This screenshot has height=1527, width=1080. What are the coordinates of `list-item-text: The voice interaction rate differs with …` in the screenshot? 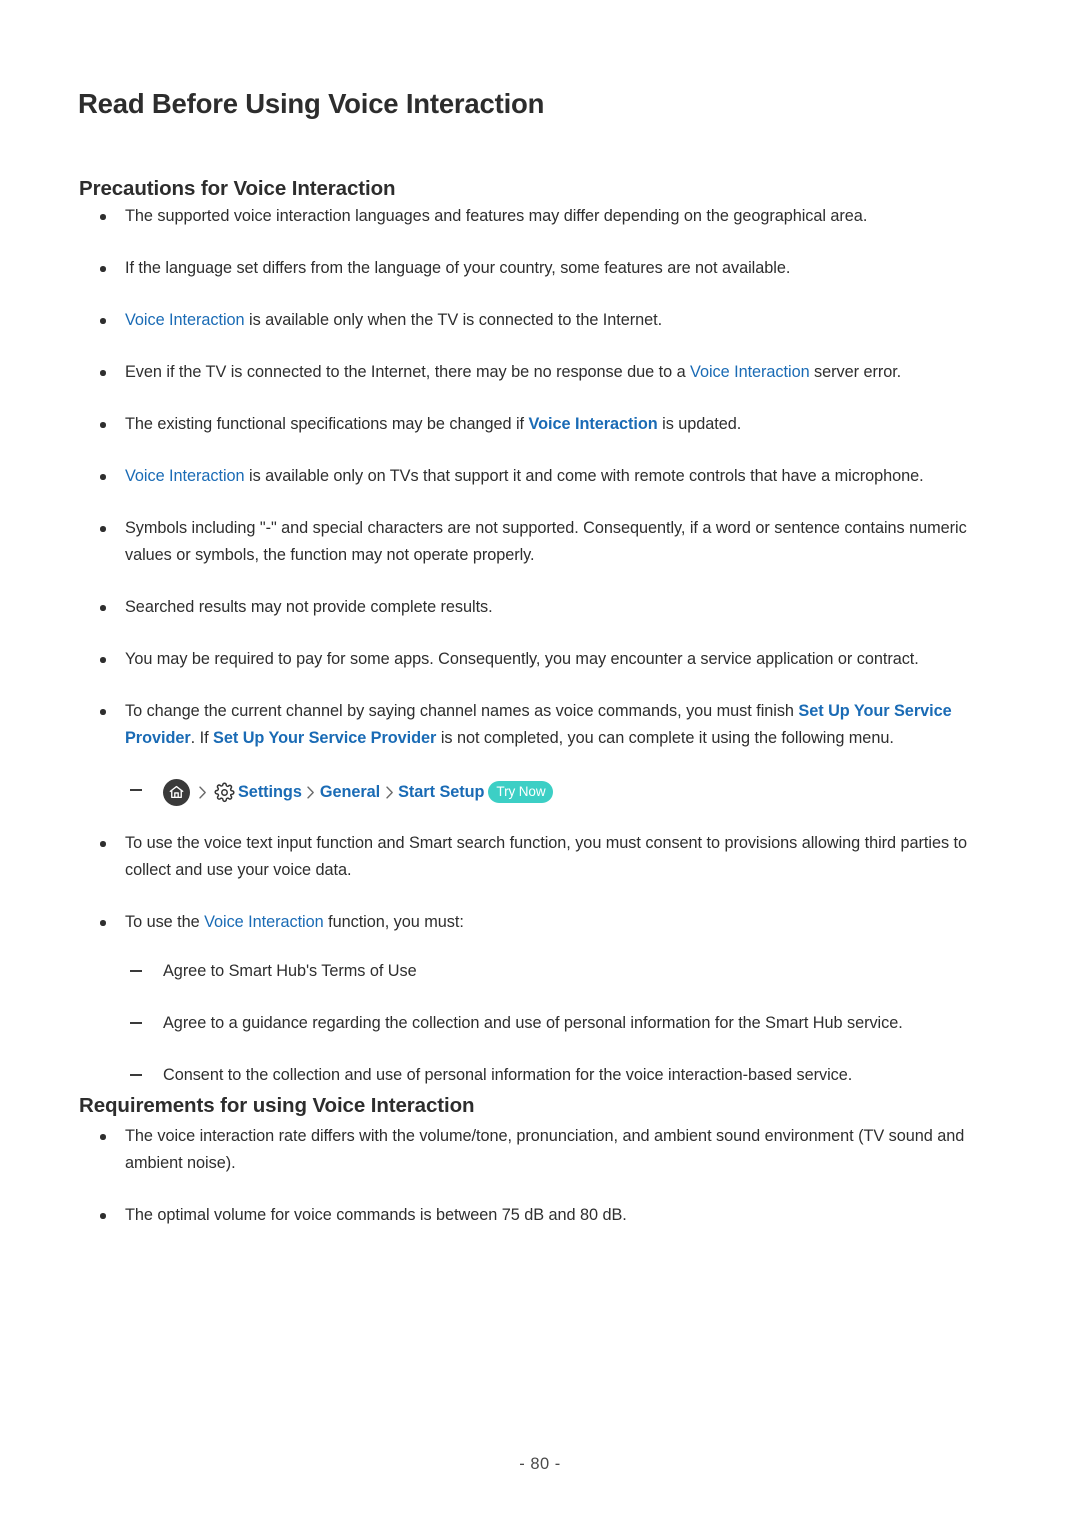 It's located at (545, 1149).